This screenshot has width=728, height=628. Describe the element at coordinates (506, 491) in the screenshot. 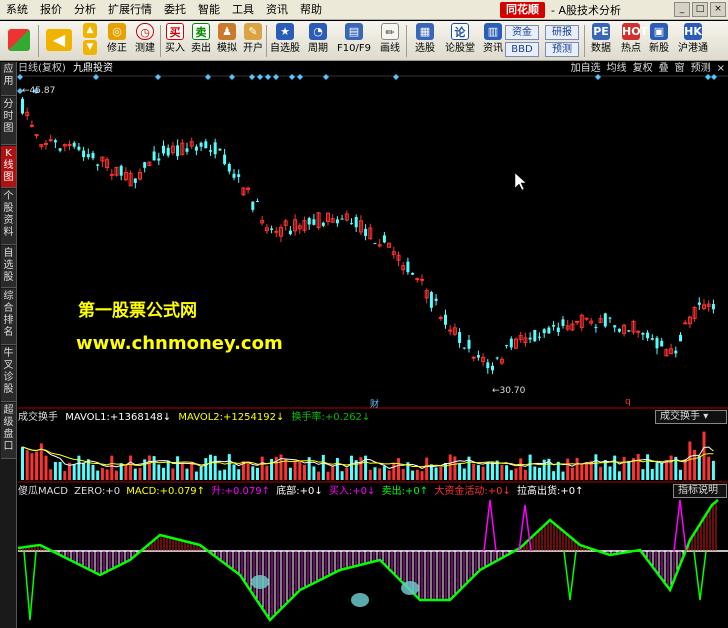

I see `bigfund-arrow: ↓` at that location.